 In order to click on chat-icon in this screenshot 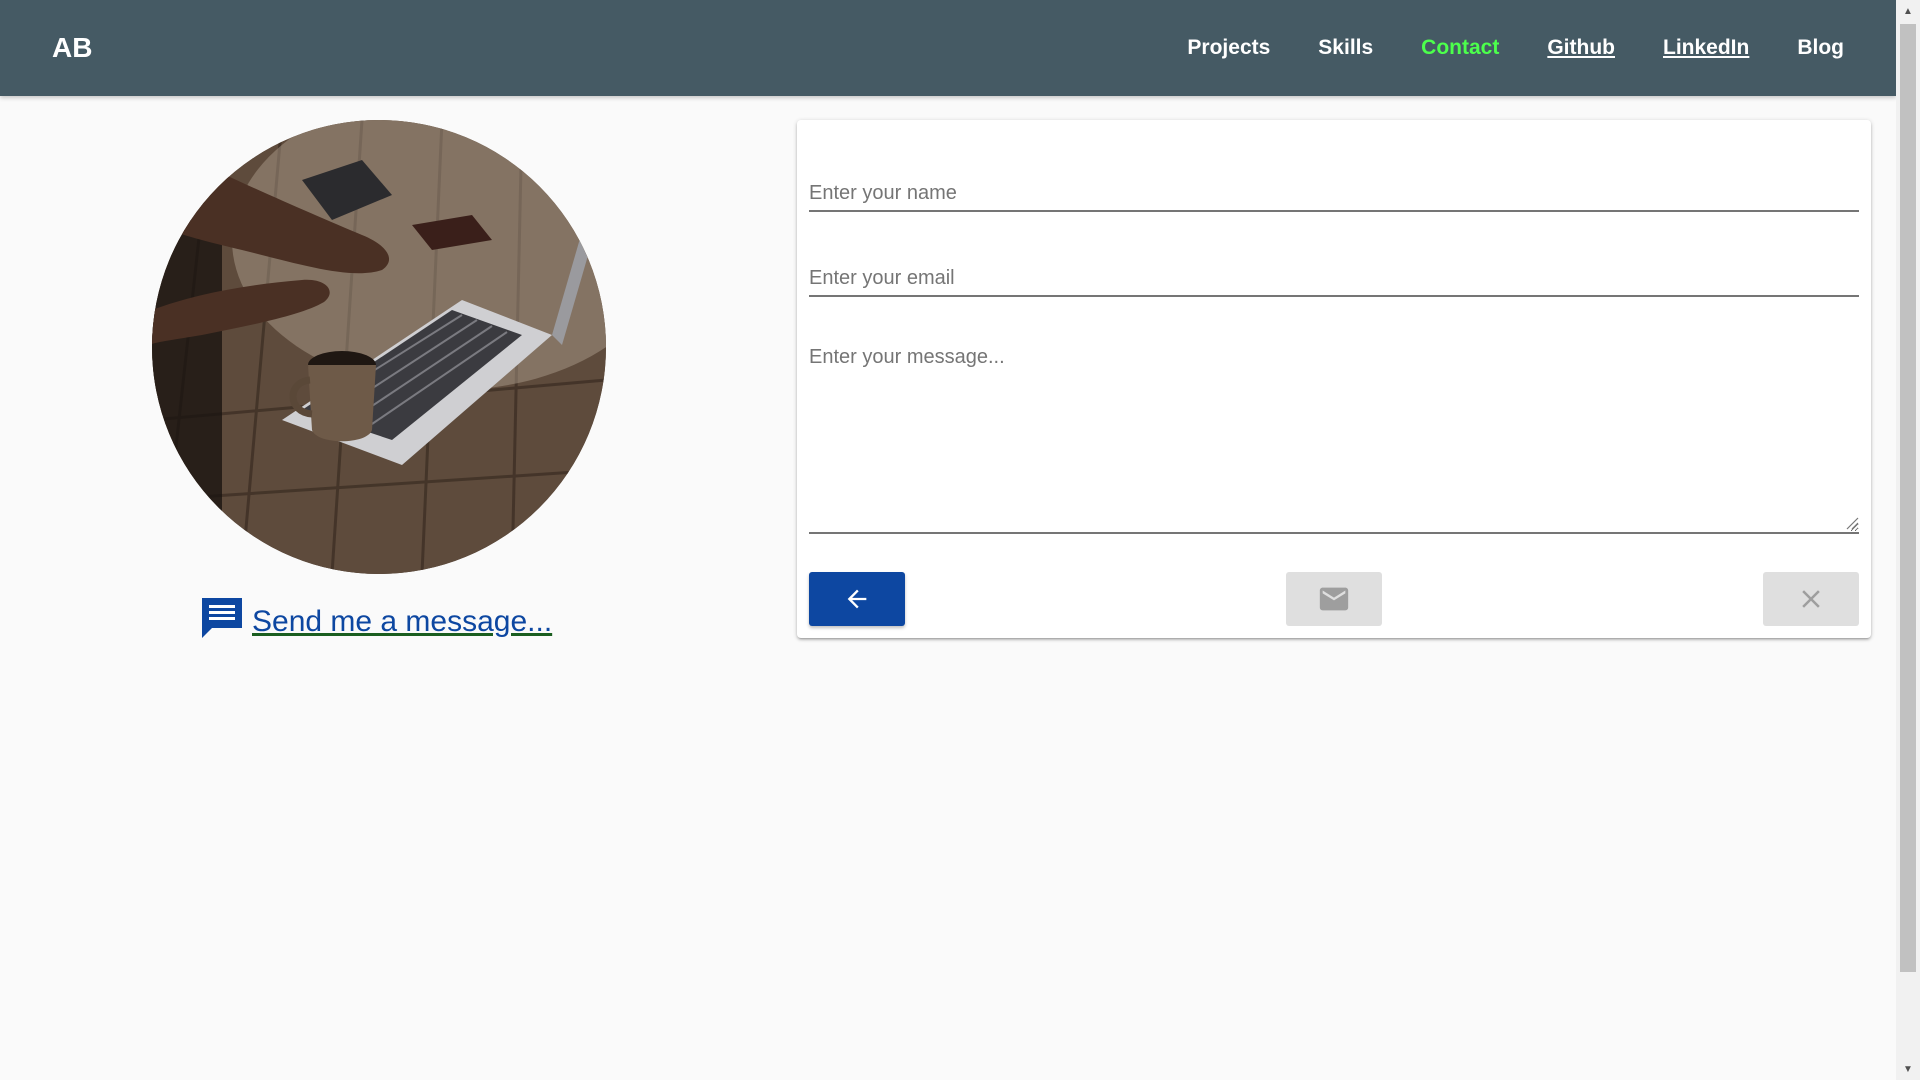, I will do `click(222, 618)`.